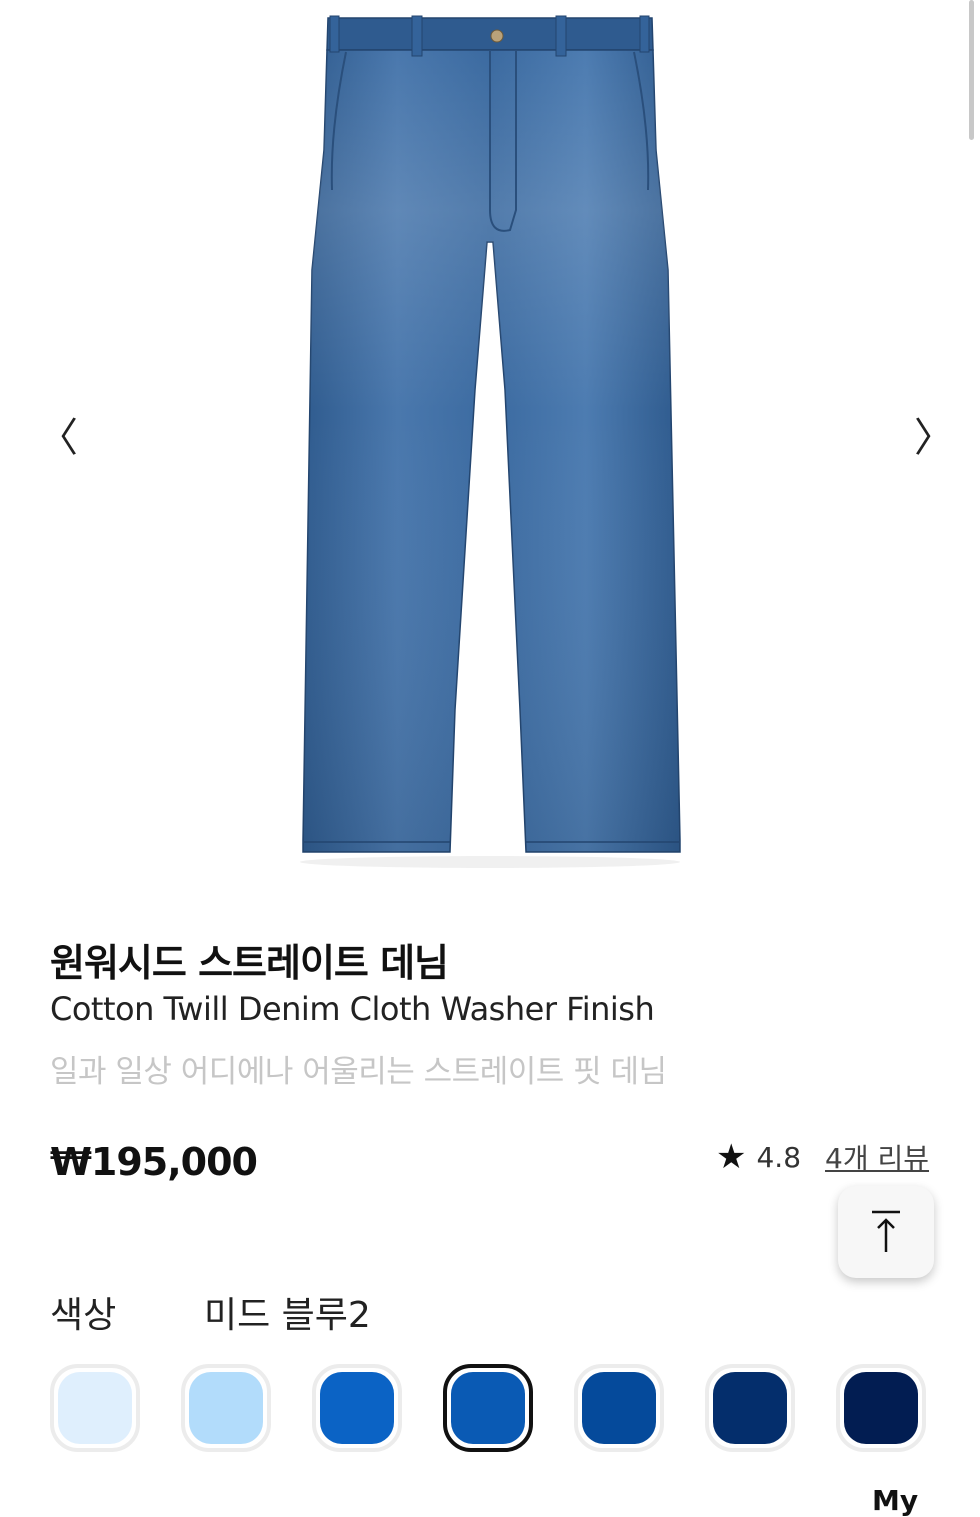 This screenshot has height=1517, width=980. I want to click on next-section-heading-partial: My, so click(895, 1500).